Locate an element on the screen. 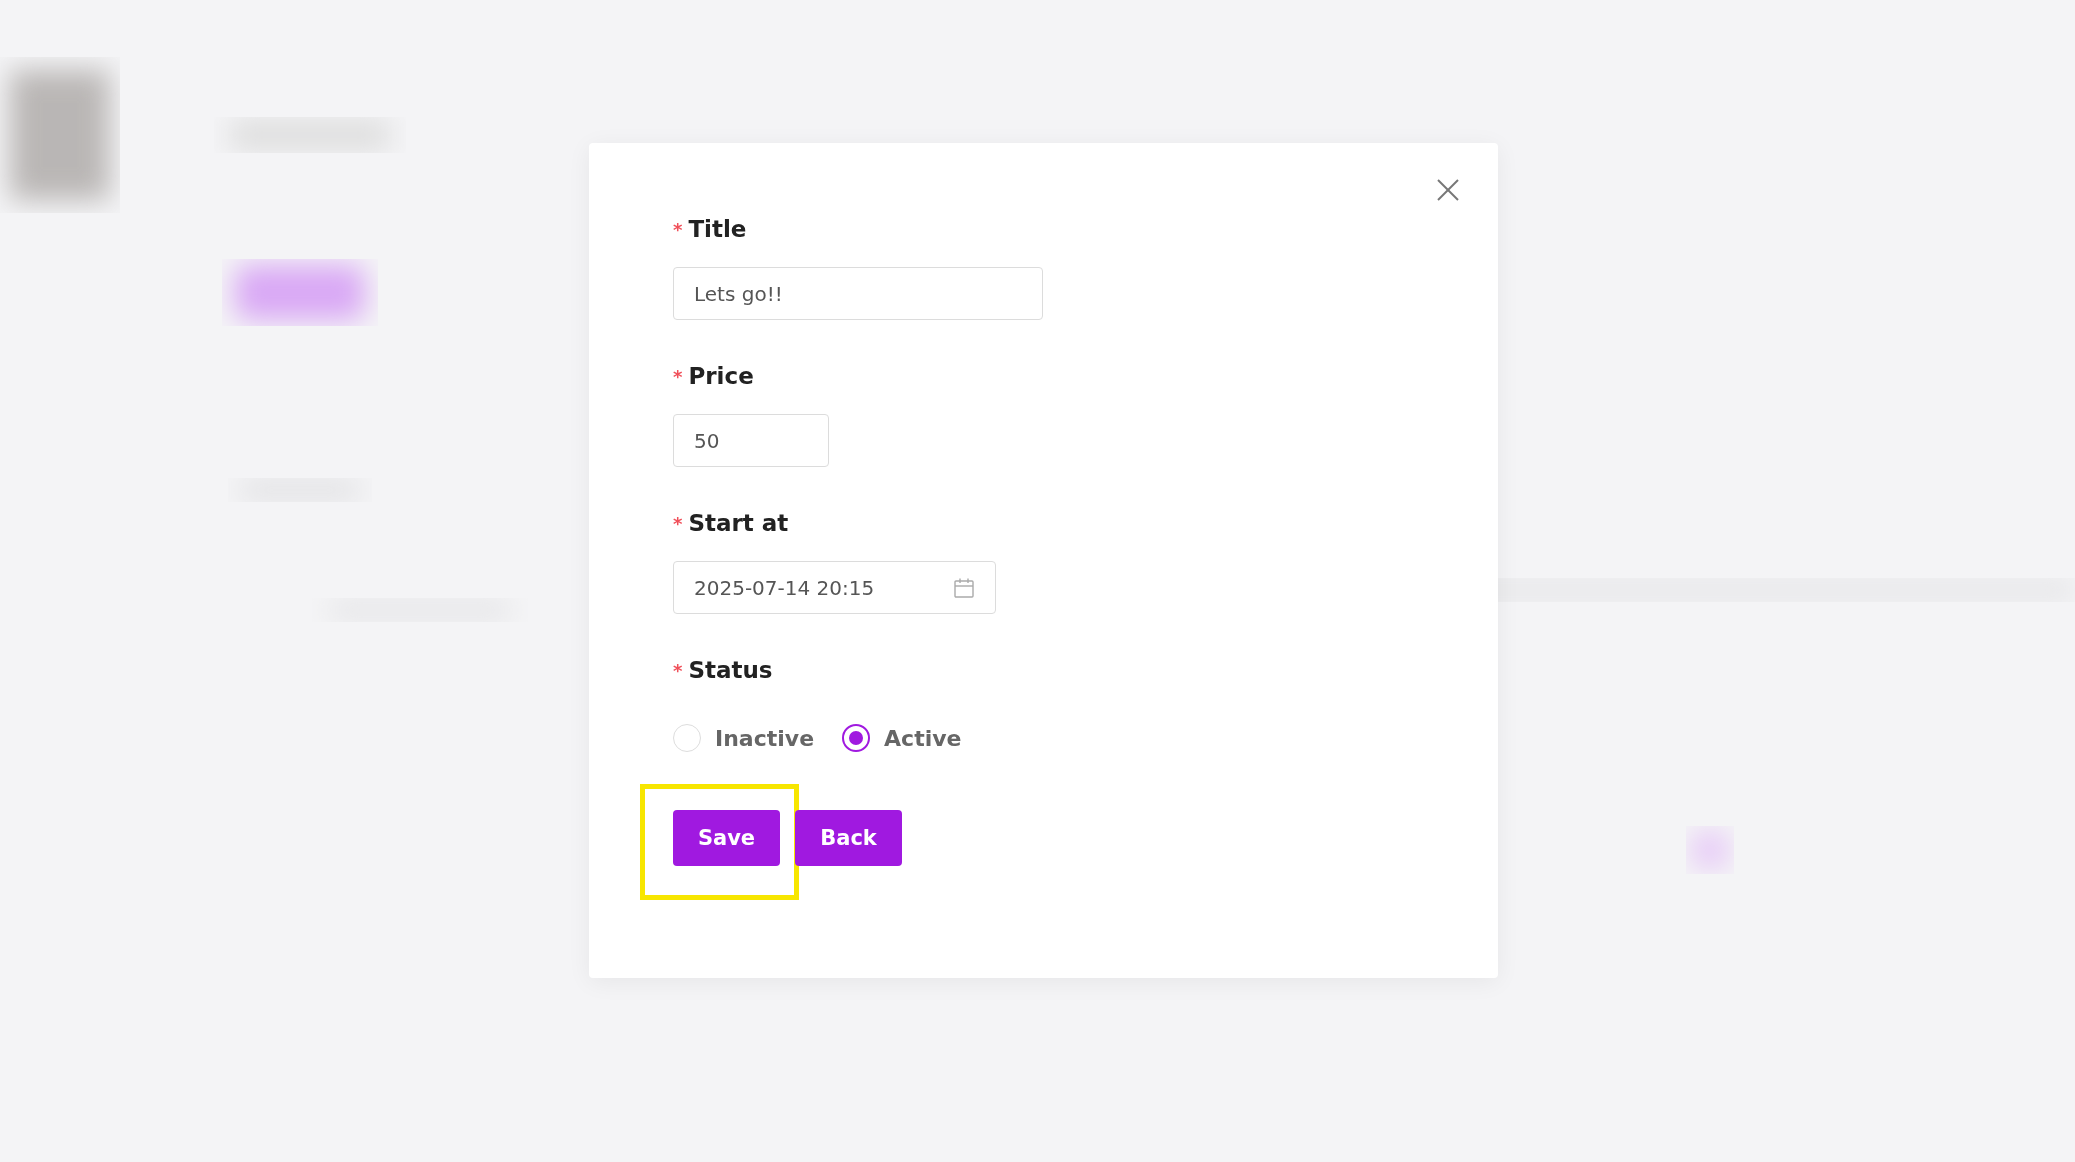 The width and height of the screenshot is (2075, 1162). radio-button is located at coordinates (856, 738).